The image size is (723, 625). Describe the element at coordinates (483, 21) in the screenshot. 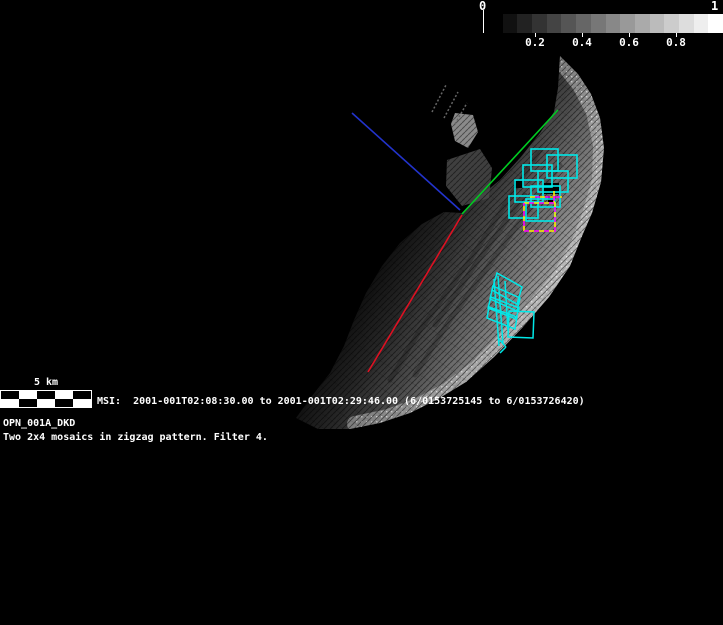

I see `colorbar-left-edge-tick` at that location.